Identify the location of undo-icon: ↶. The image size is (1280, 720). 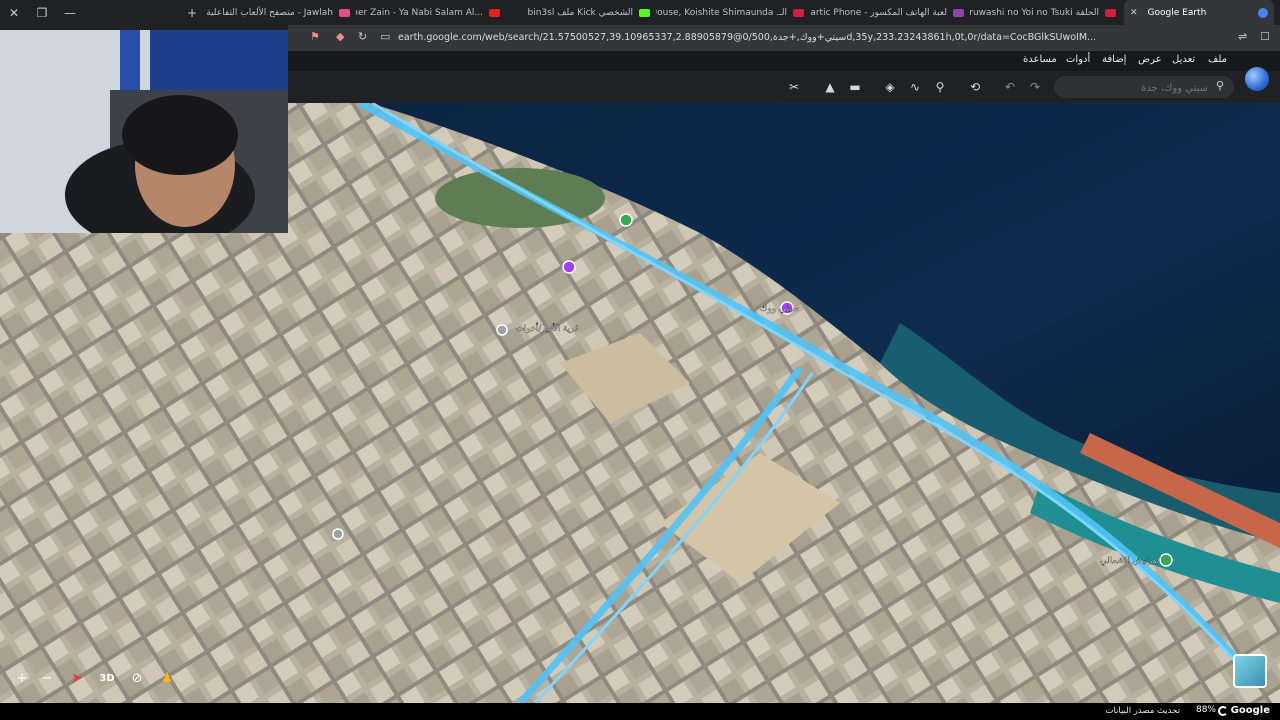
(1010, 87).